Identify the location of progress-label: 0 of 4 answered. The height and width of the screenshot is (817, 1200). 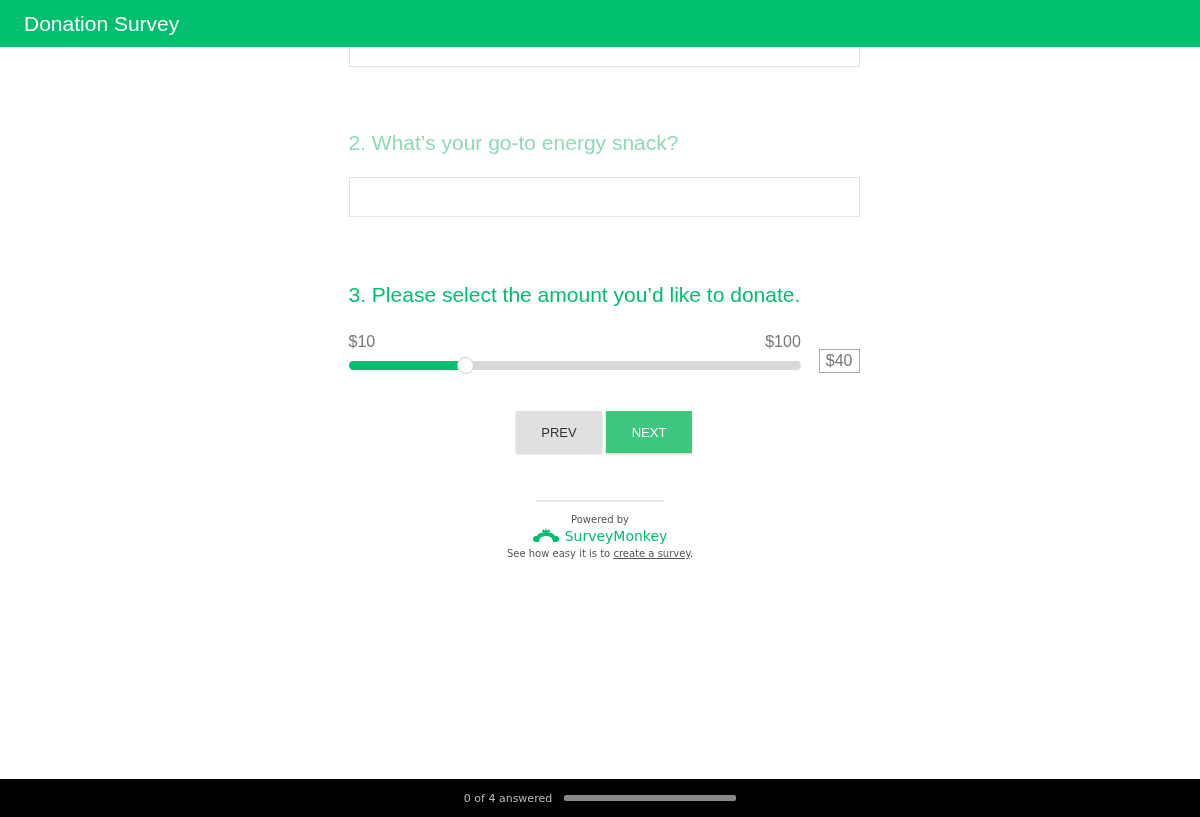
(508, 798).